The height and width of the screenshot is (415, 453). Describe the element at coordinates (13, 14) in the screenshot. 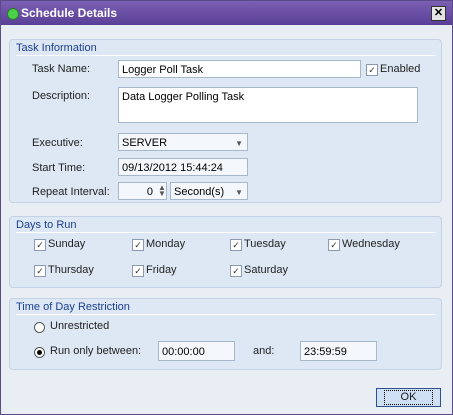

I see `app-icon` at that location.